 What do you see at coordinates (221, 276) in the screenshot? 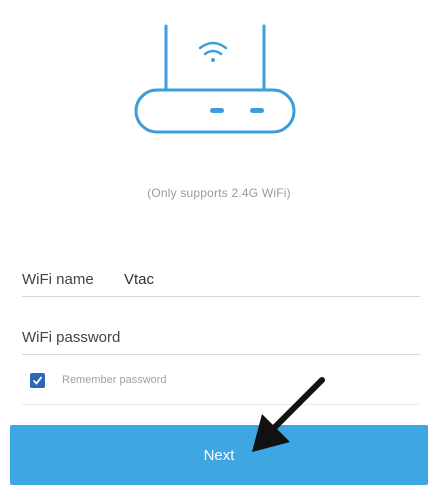
I see `wifi-name-field: WiFi name Vtac` at bounding box center [221, 276].